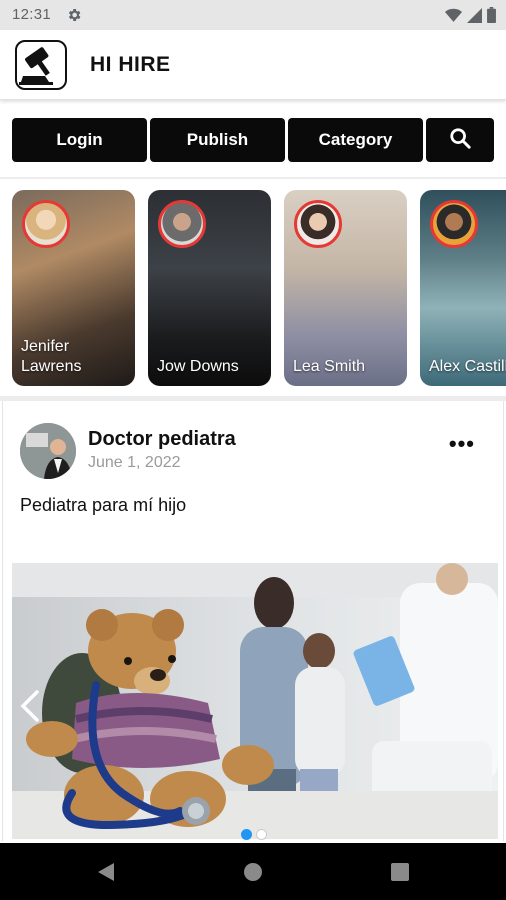 The height and width of the screenshot is (900, 506). Describe the element at coordinates (73, 288) in the screenshot. I see `story-card: Jenifer Lawrens` at that location.